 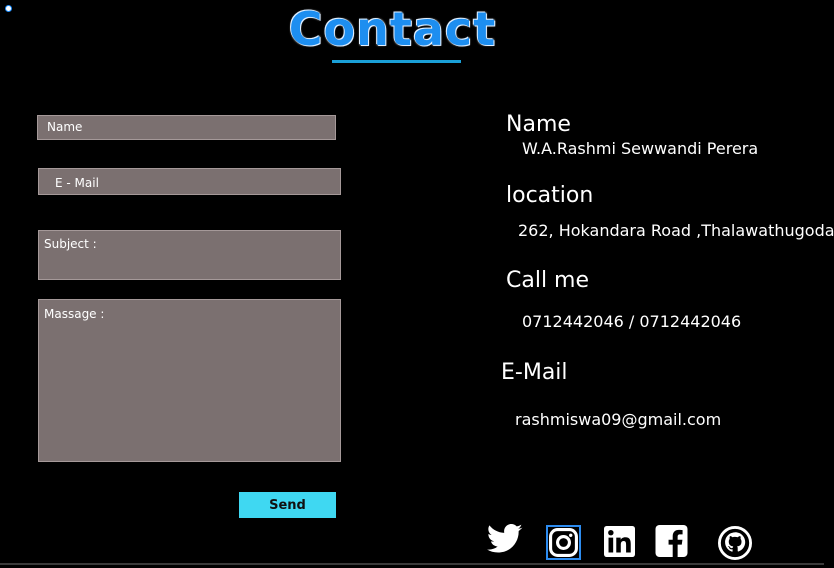 I want to click on location-value: 262, Hokandara Road ,Thalawathugoda, so click(x=676, y=230).